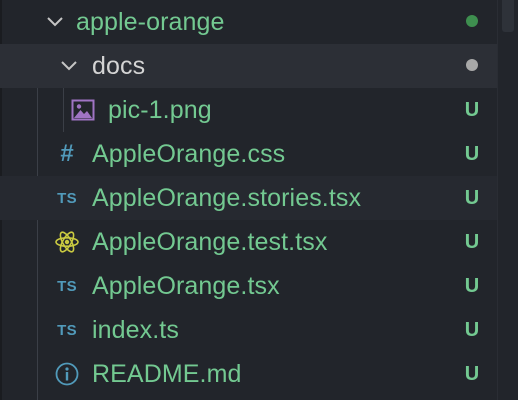  What do you see at coordinates (507, 200) in the screenshot?
I see `vertical-scrollbar` at bounding box center [507, 200].